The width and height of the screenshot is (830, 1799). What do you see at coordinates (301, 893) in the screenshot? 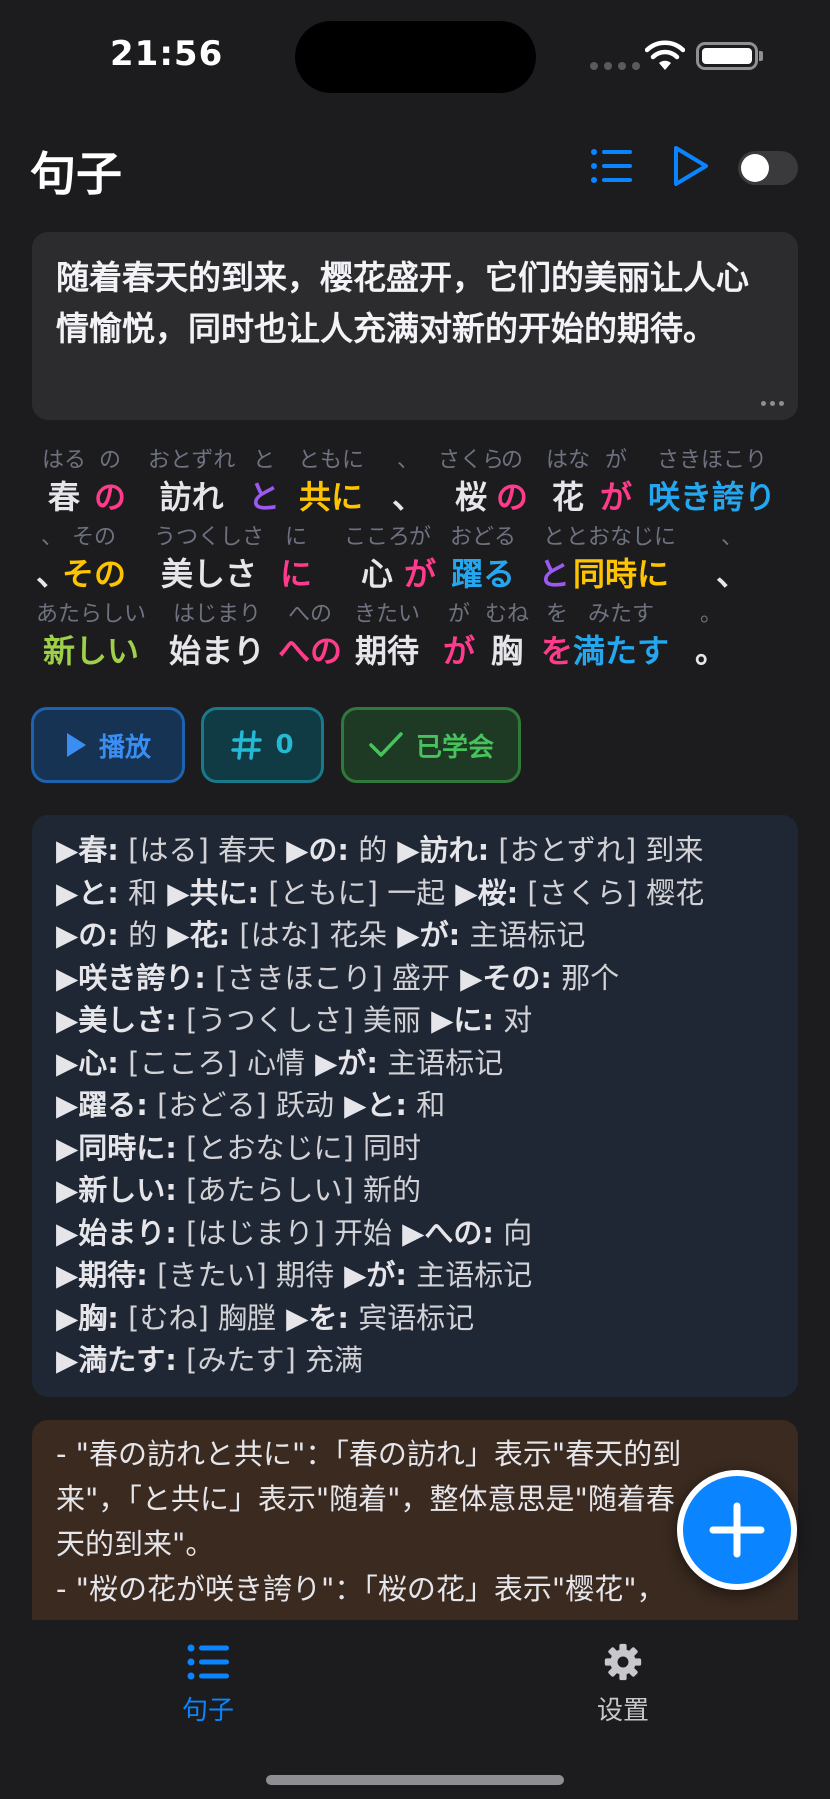
I see `vocab-entry: ▶共に: [ともに] 一起` at bounding box center [301, 893].